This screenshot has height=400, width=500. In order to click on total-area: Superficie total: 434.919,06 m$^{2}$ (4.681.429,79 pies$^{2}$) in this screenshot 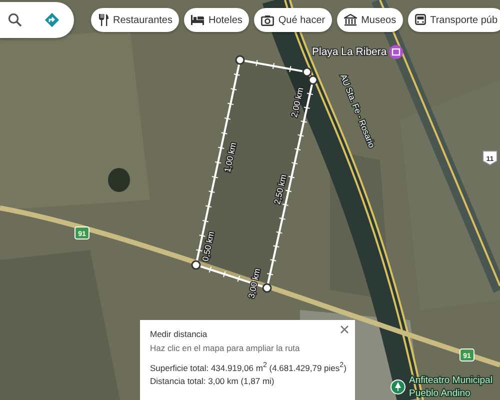, I will do `click(247, 367)`.